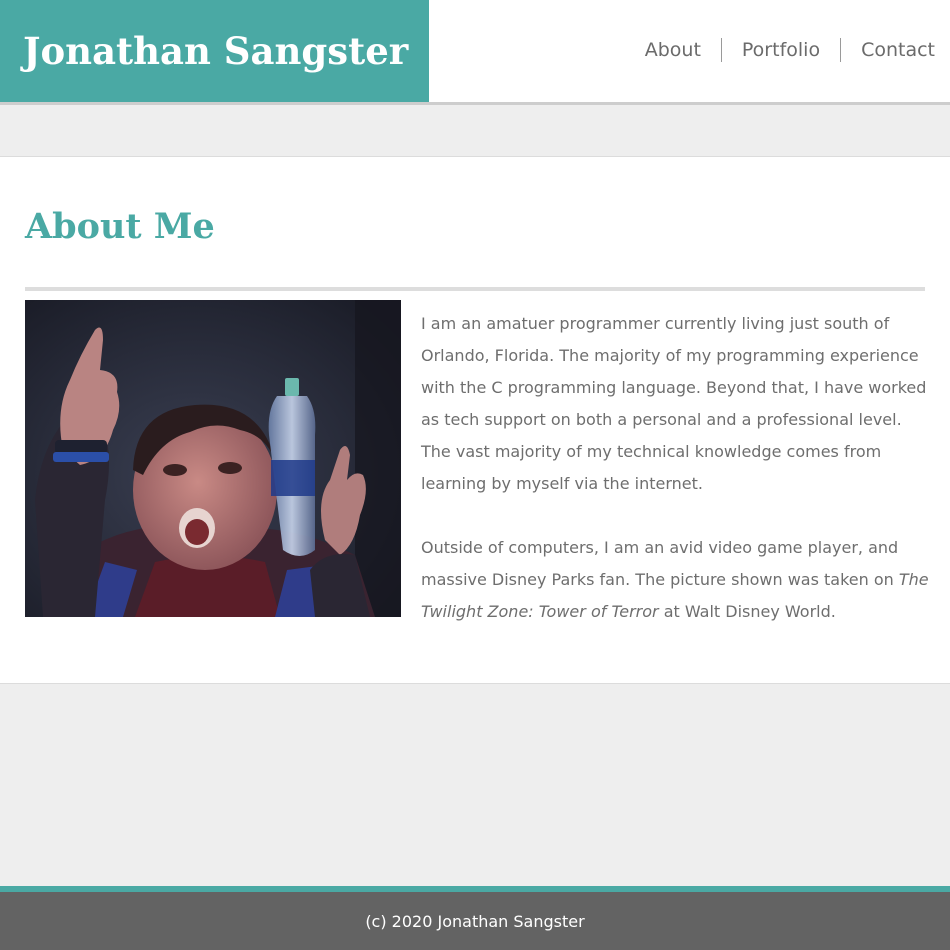  What do you see at coordinates (747, 611) in the screenshot?
I see `bio-paragraph-2-end: at Walt Disney World.` at bounding box center [747, 611].